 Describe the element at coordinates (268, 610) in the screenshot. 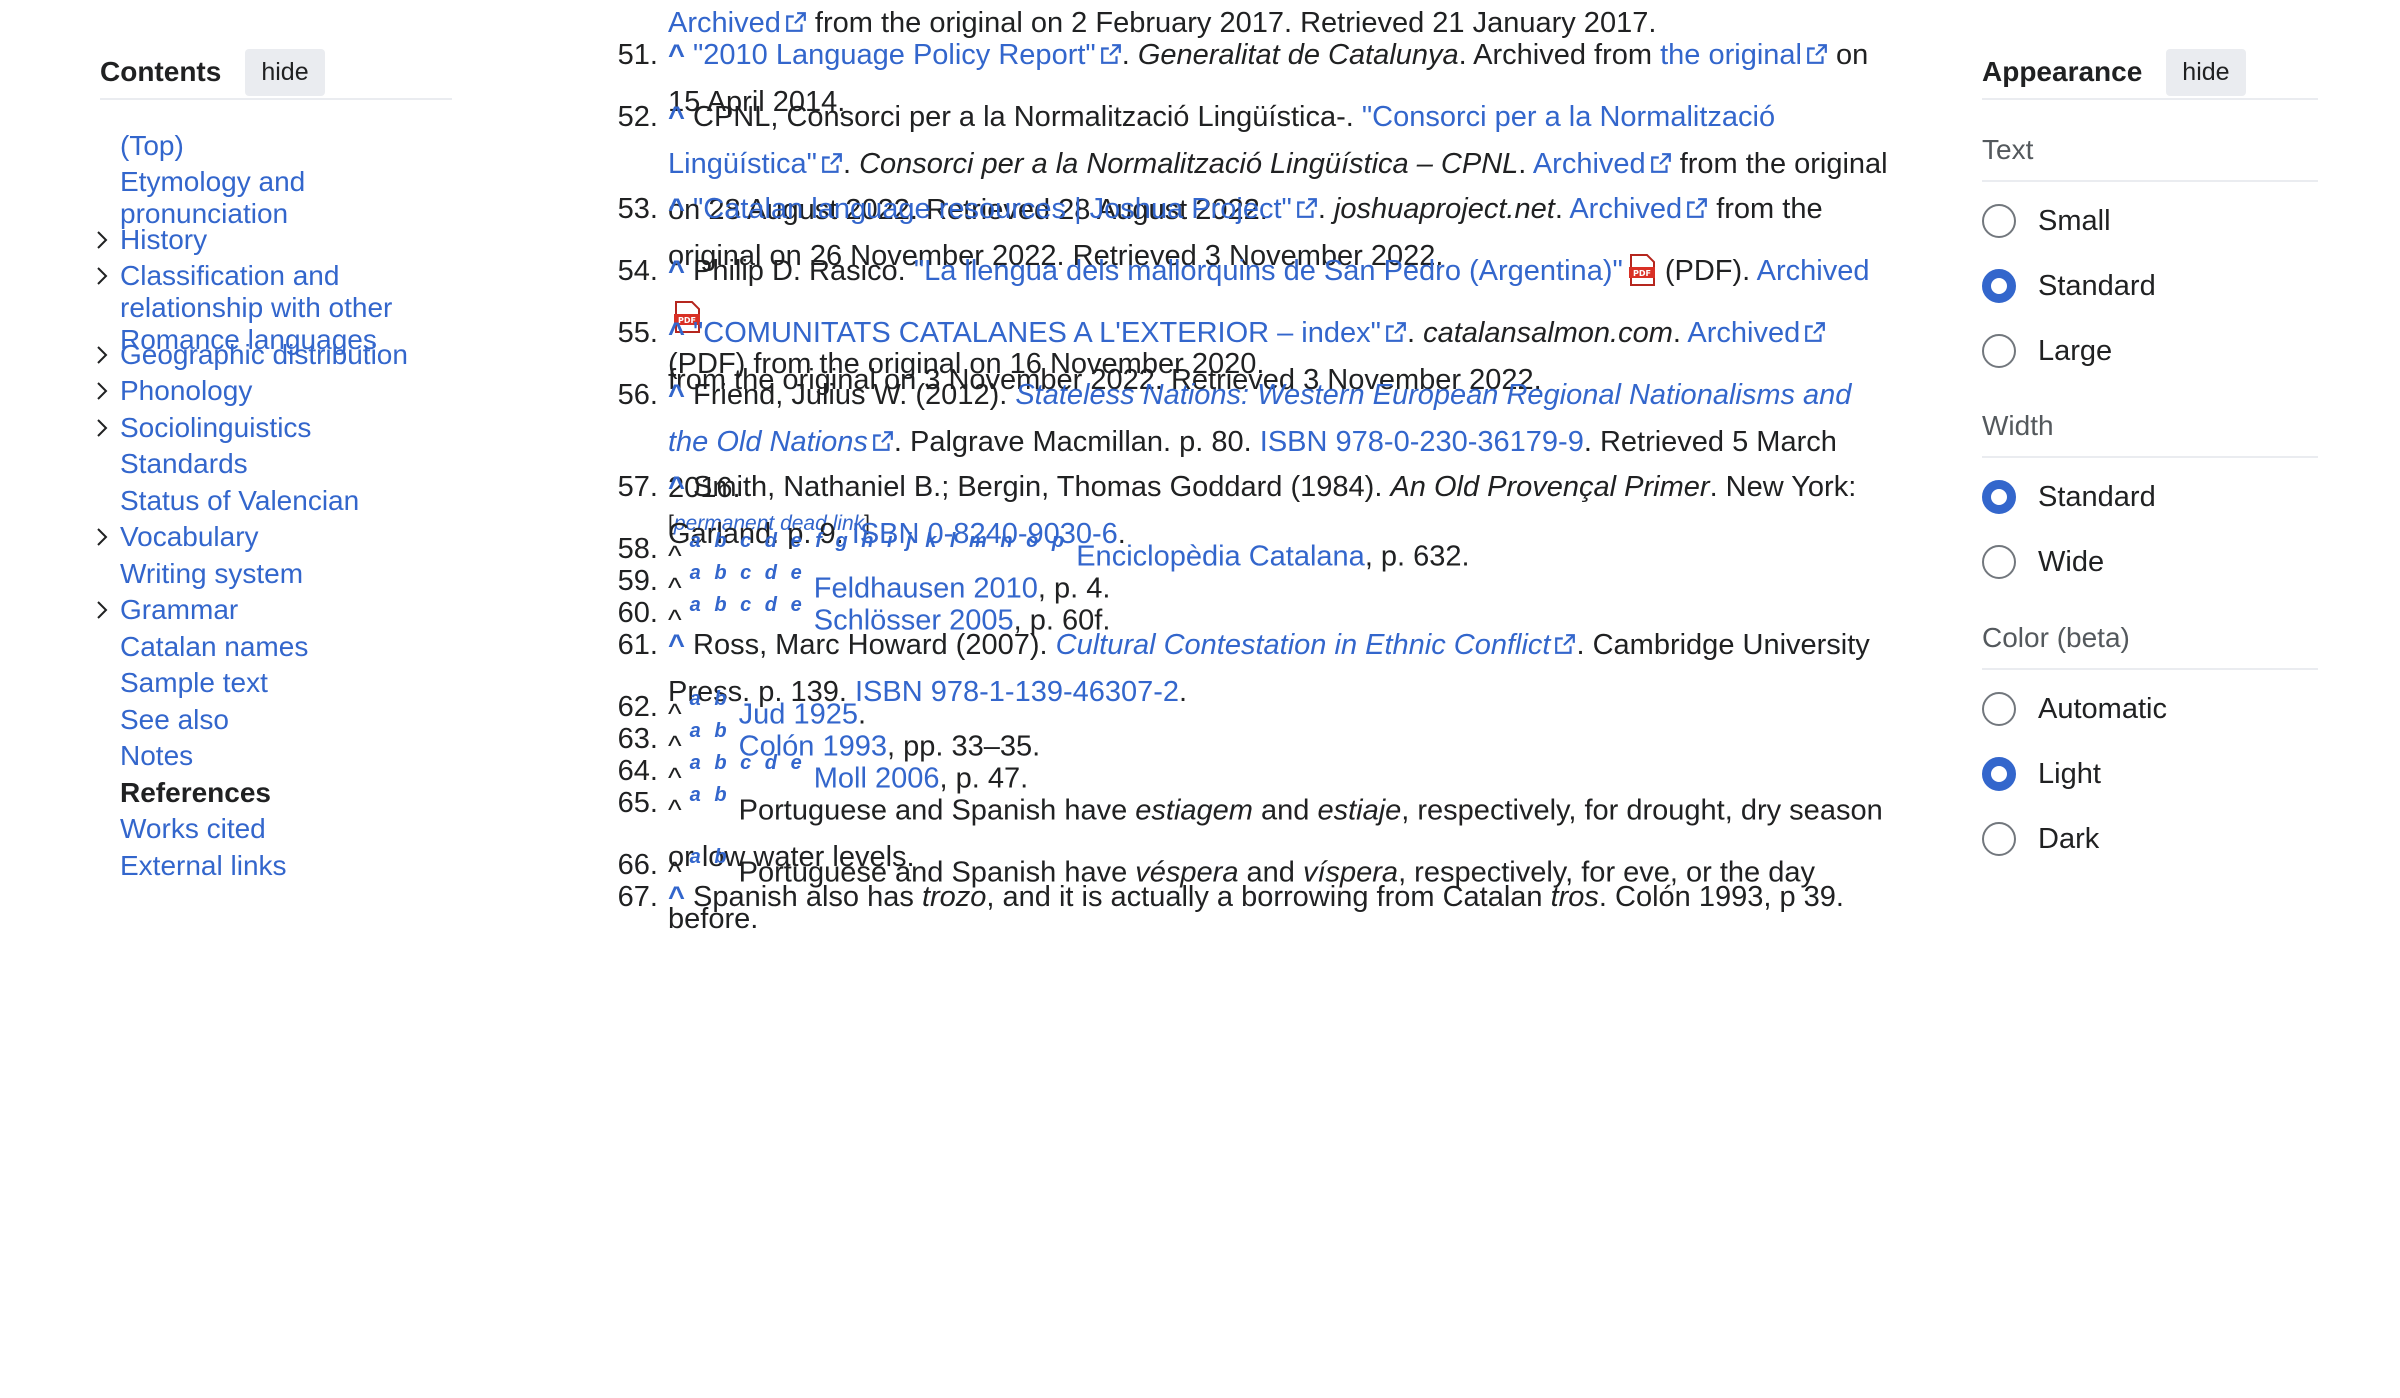

I see `toc-item-grammar: Grammar` at that location.